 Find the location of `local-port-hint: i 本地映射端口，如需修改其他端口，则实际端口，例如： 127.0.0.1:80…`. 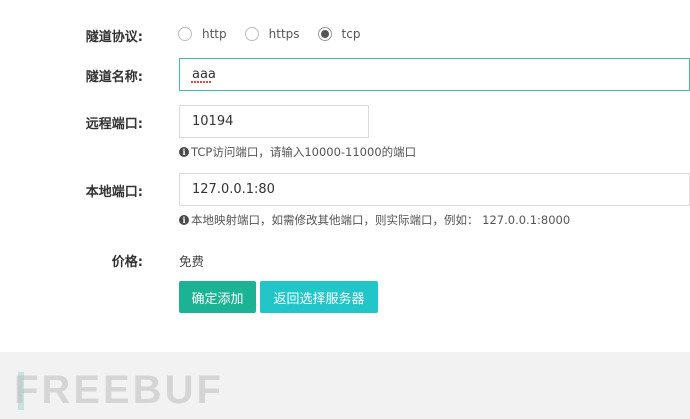

local-port-hint: i 本地映射端口，如需修改其他端口，则实际端口，例如： 127.0.0.1:80… is located at coordinates (374, 220).